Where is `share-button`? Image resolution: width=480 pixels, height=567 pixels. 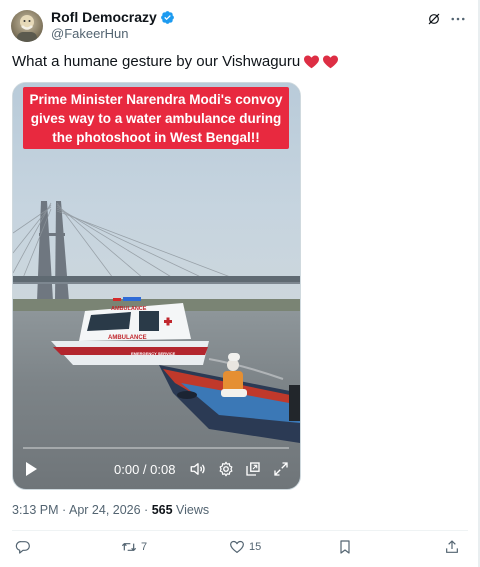
share-button is located at coordinates (452, 547).